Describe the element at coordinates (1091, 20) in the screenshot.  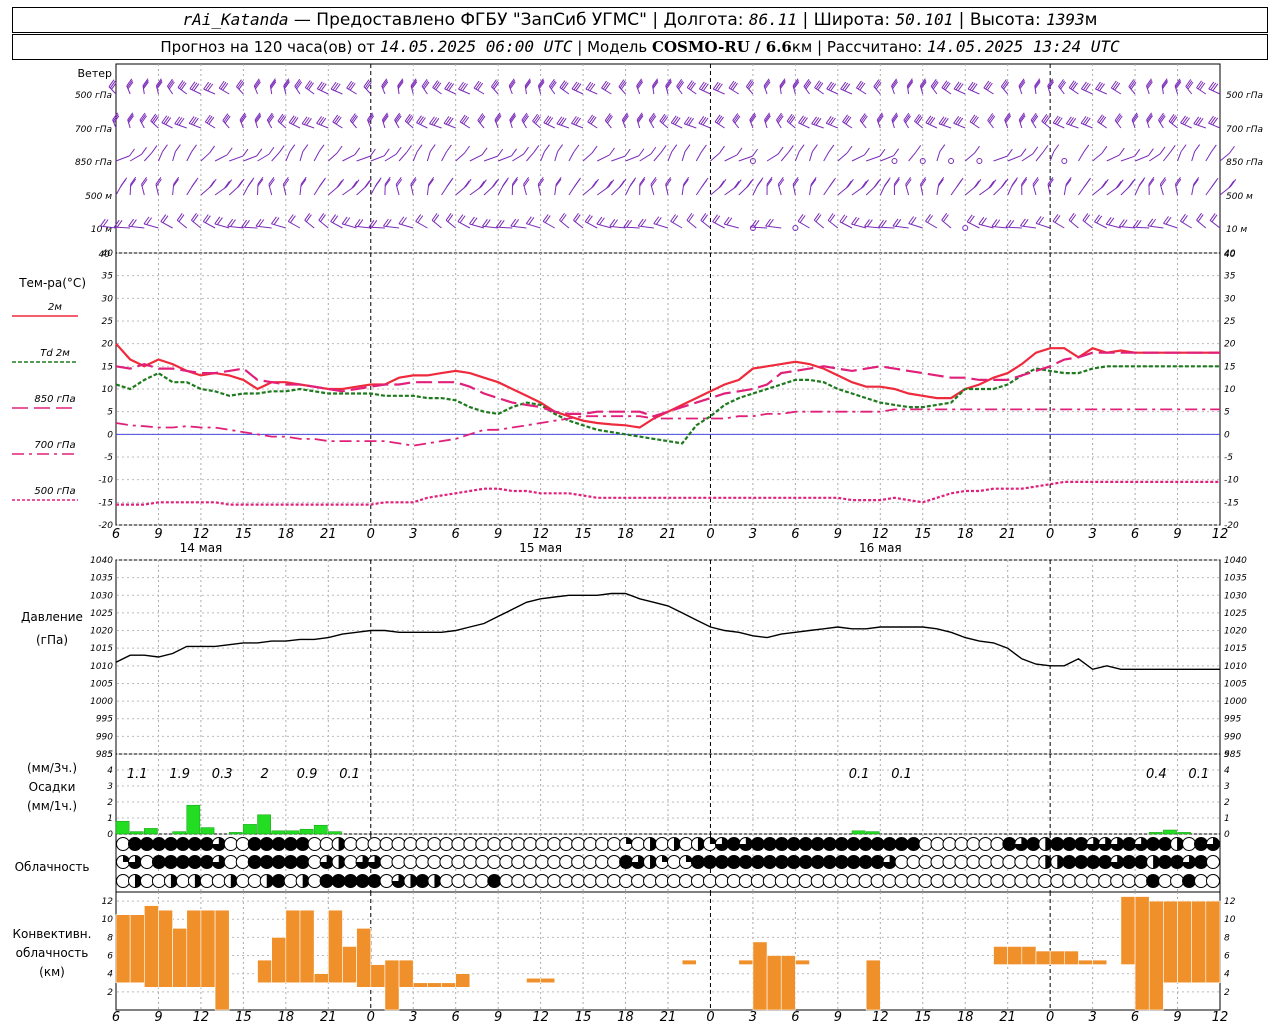
I see `alt-unit: м` at that location.